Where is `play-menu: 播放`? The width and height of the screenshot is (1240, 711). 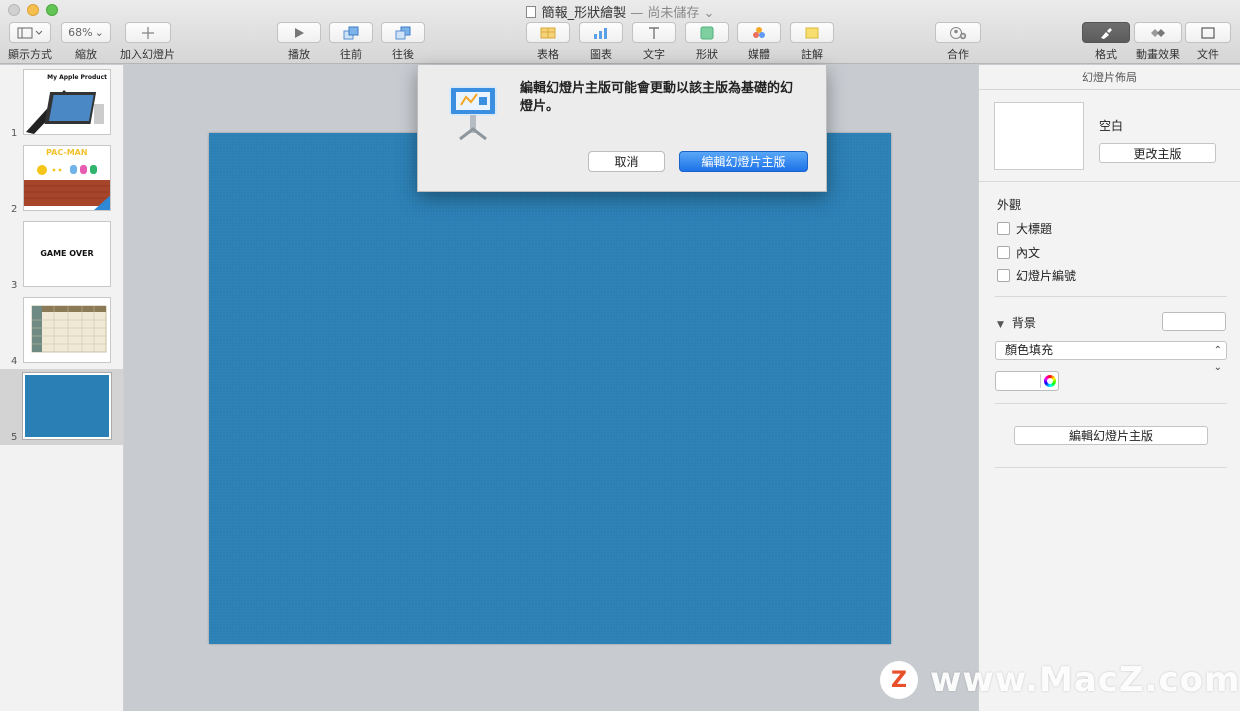
play-menu: 播放 is located at coordinates (299, 42).